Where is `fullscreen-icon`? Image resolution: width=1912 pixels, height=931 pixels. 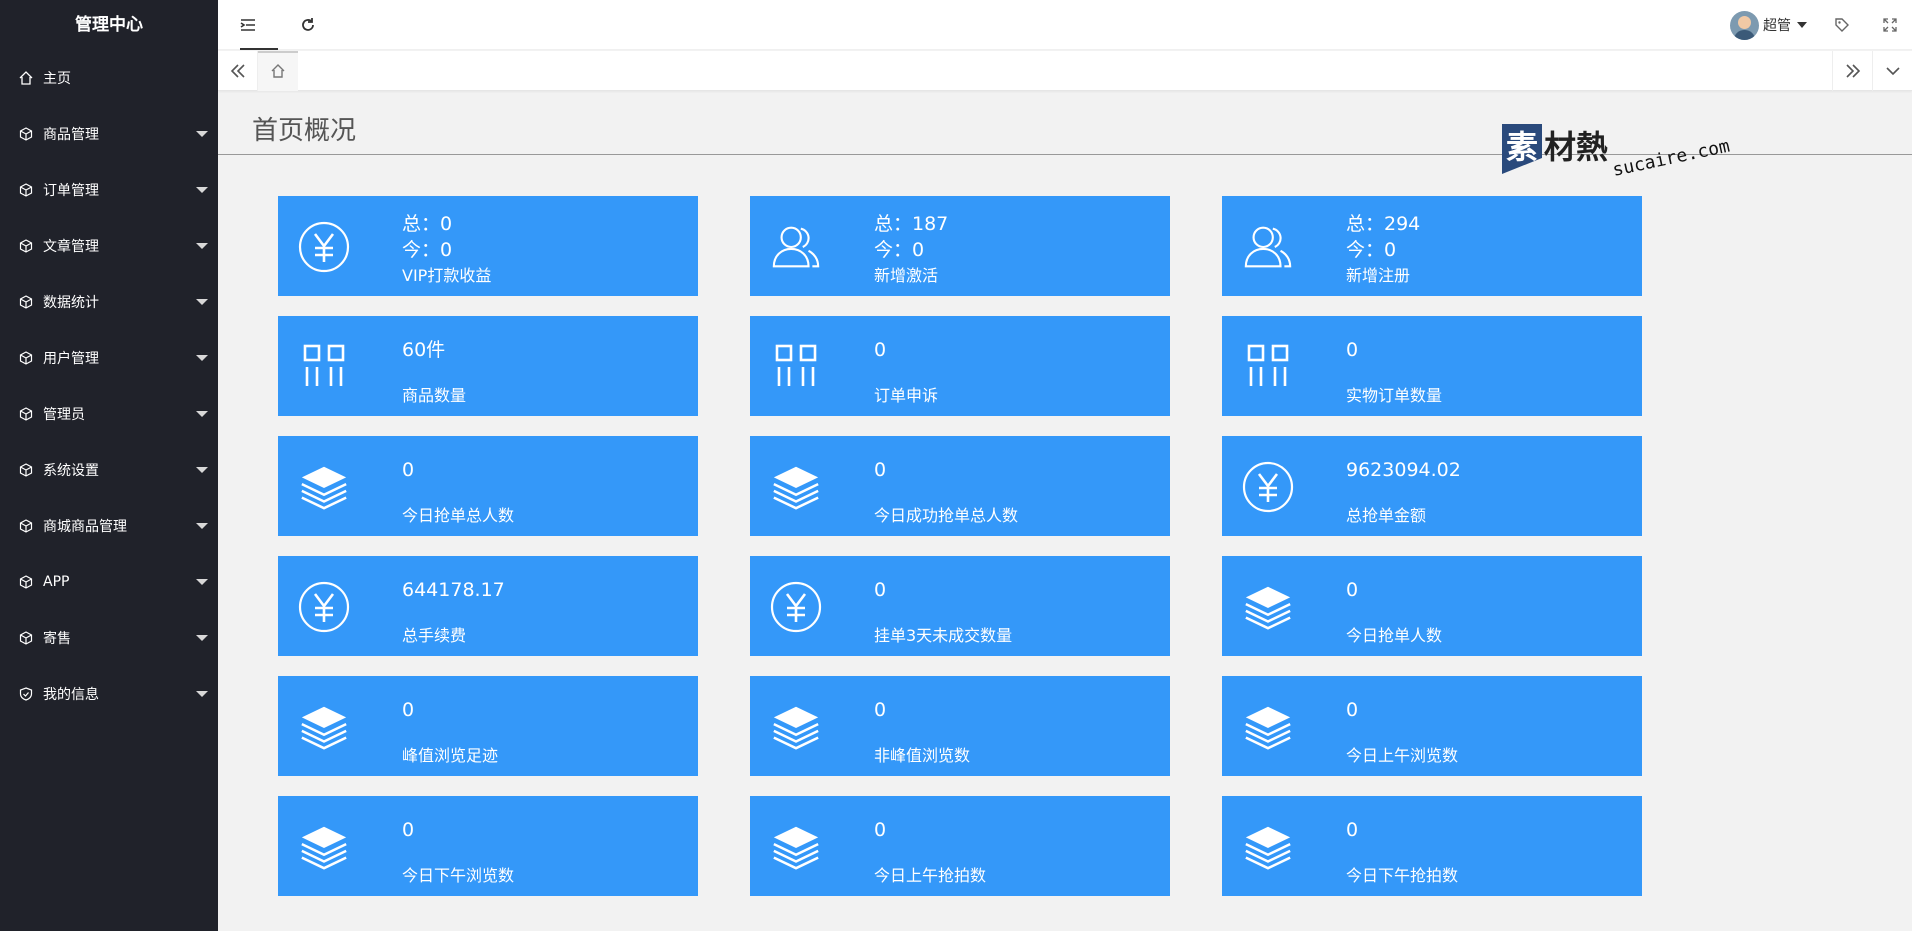
fullscreen-icon is located at coordinates (1889, 25).